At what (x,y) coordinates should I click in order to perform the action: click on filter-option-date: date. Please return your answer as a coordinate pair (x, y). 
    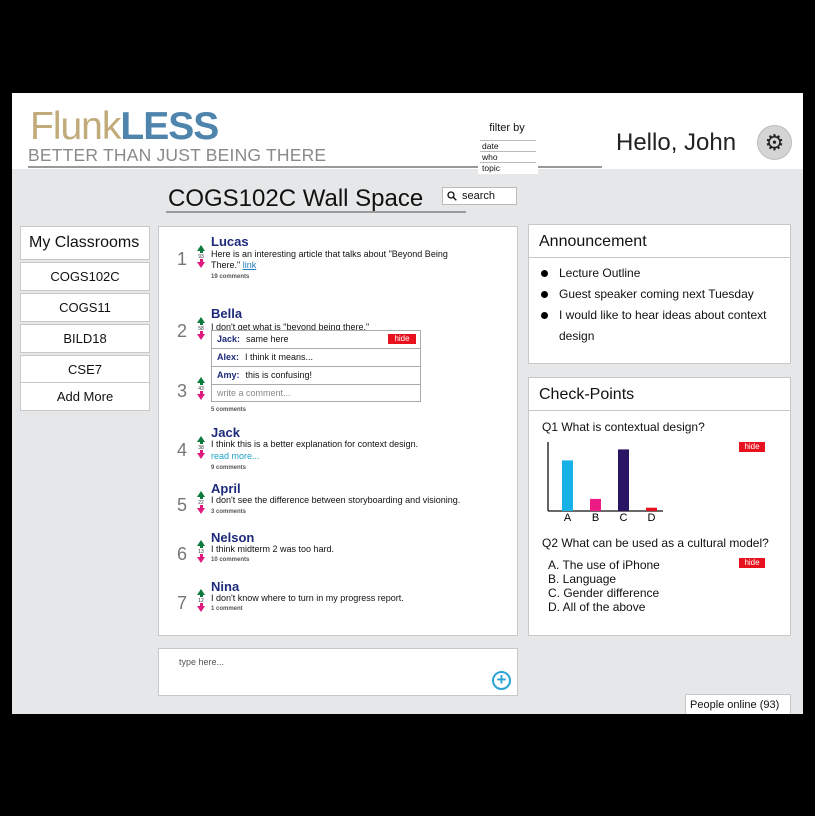
    Looking at the image, I should click on (508, 145).